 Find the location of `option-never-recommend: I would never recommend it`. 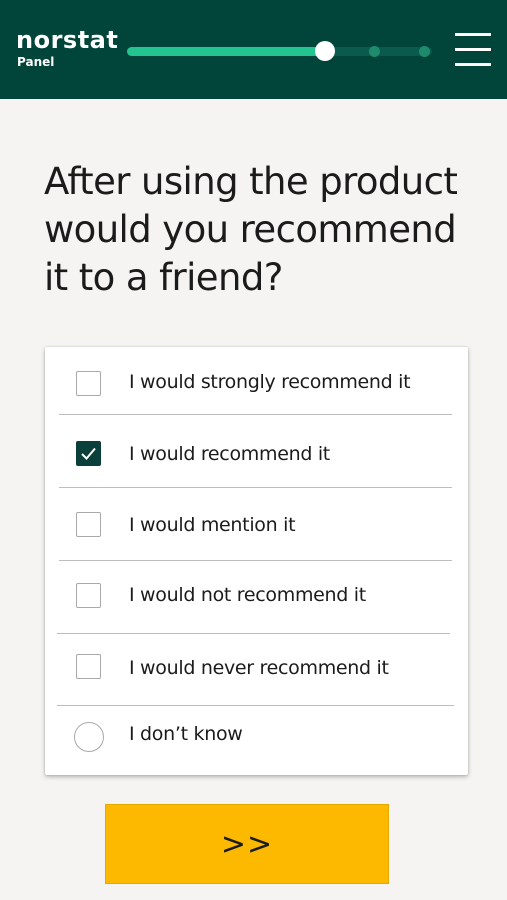

option-never-recommend: I would never recommend it is located at coordinates (256, 670).